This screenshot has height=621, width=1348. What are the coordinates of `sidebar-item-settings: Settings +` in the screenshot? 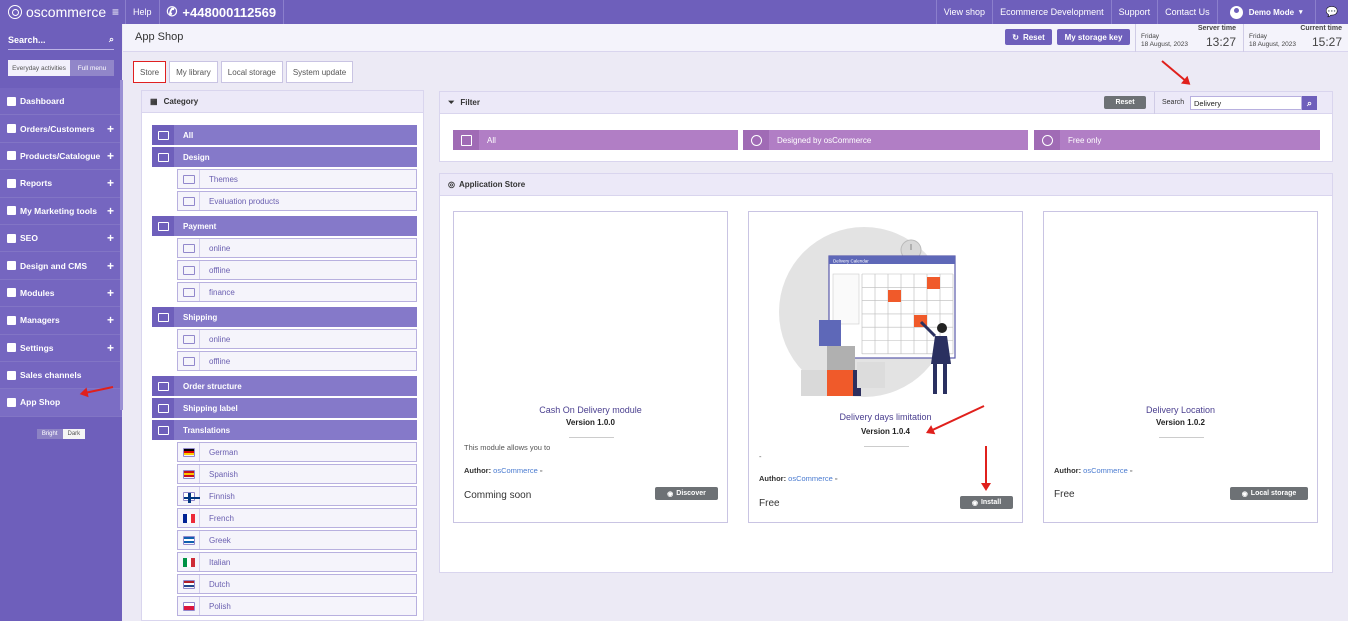 It's located at (61, 348).